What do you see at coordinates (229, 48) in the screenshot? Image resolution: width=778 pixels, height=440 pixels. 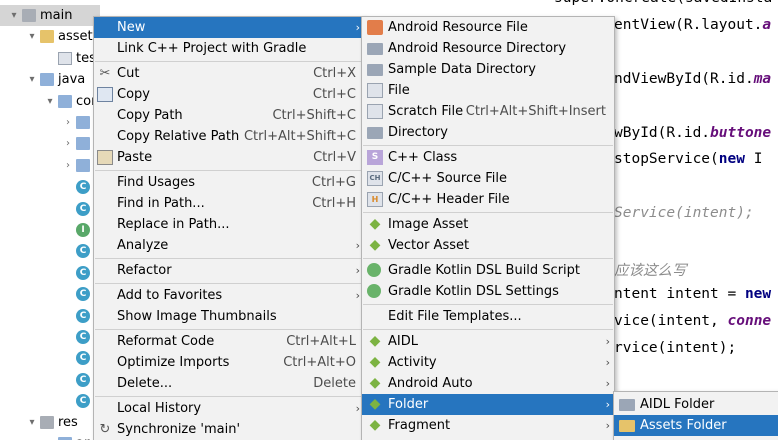 I see `menu-item-link-c-project-with-gradle: Link C++ Project with Gradle` at bounding box center [229, 48].